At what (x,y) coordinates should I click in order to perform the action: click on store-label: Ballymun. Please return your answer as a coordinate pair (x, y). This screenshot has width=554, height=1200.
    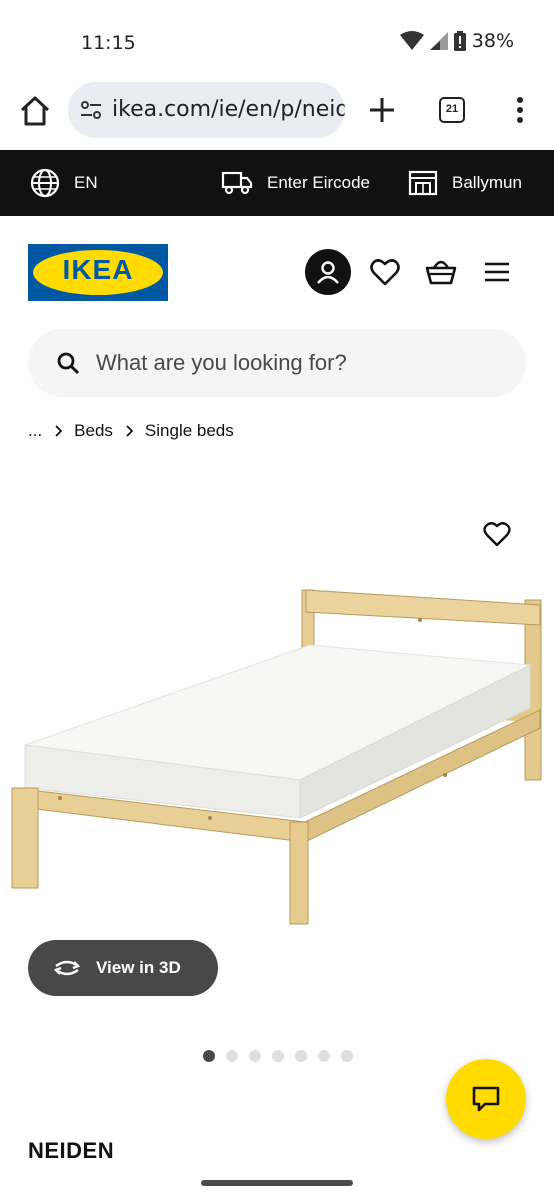
    Looking at the image, I should click on (487, 182).